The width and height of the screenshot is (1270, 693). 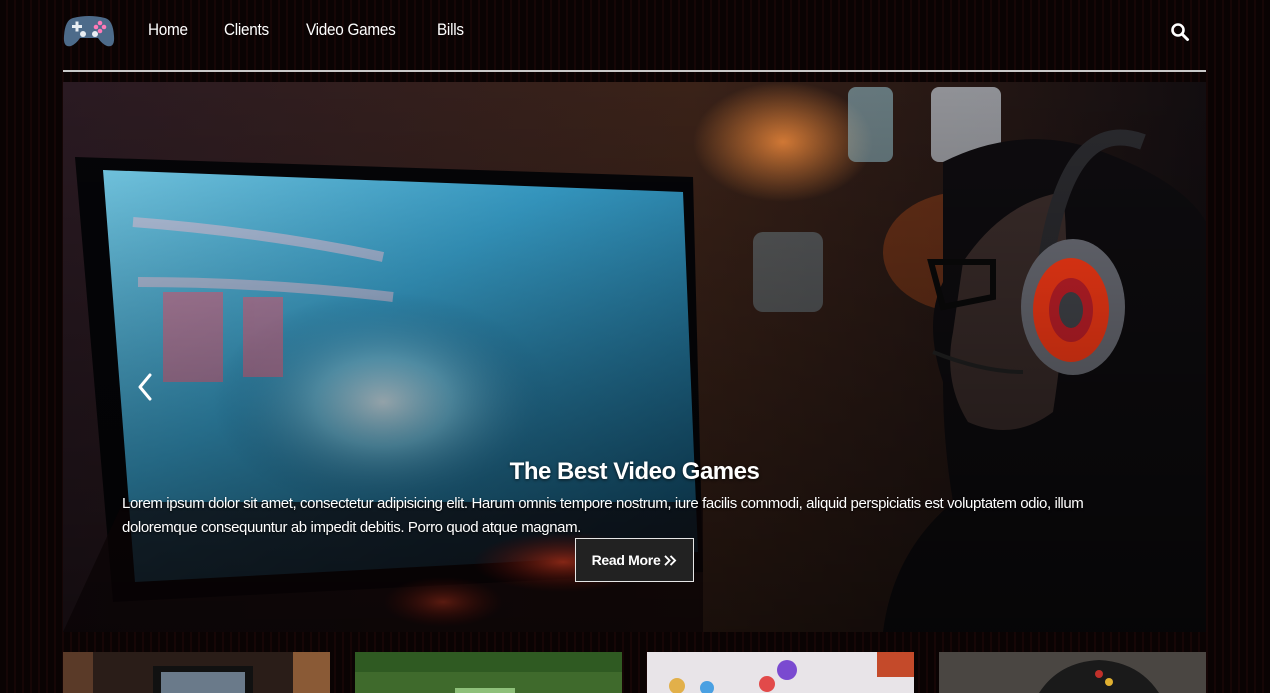 I want to click on nav-bills: Bills, so click(x=450, y=30).